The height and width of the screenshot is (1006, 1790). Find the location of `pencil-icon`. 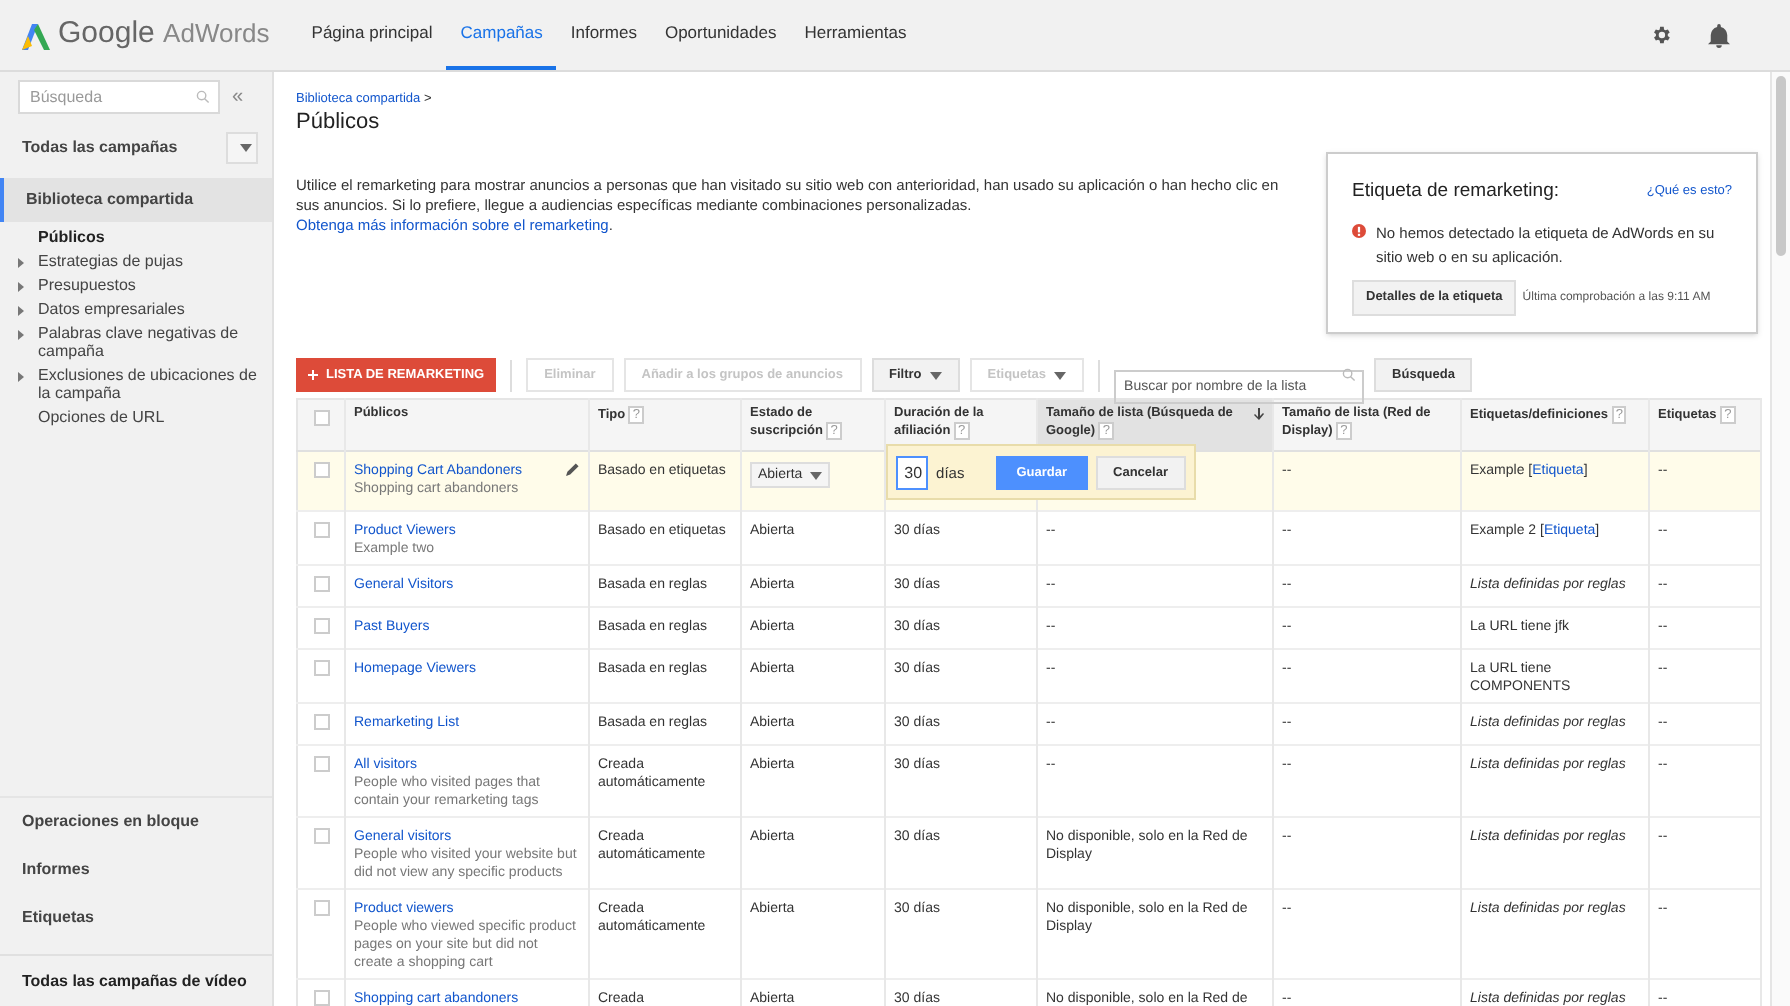

pencil-icon is located at coordinates (573, 469).